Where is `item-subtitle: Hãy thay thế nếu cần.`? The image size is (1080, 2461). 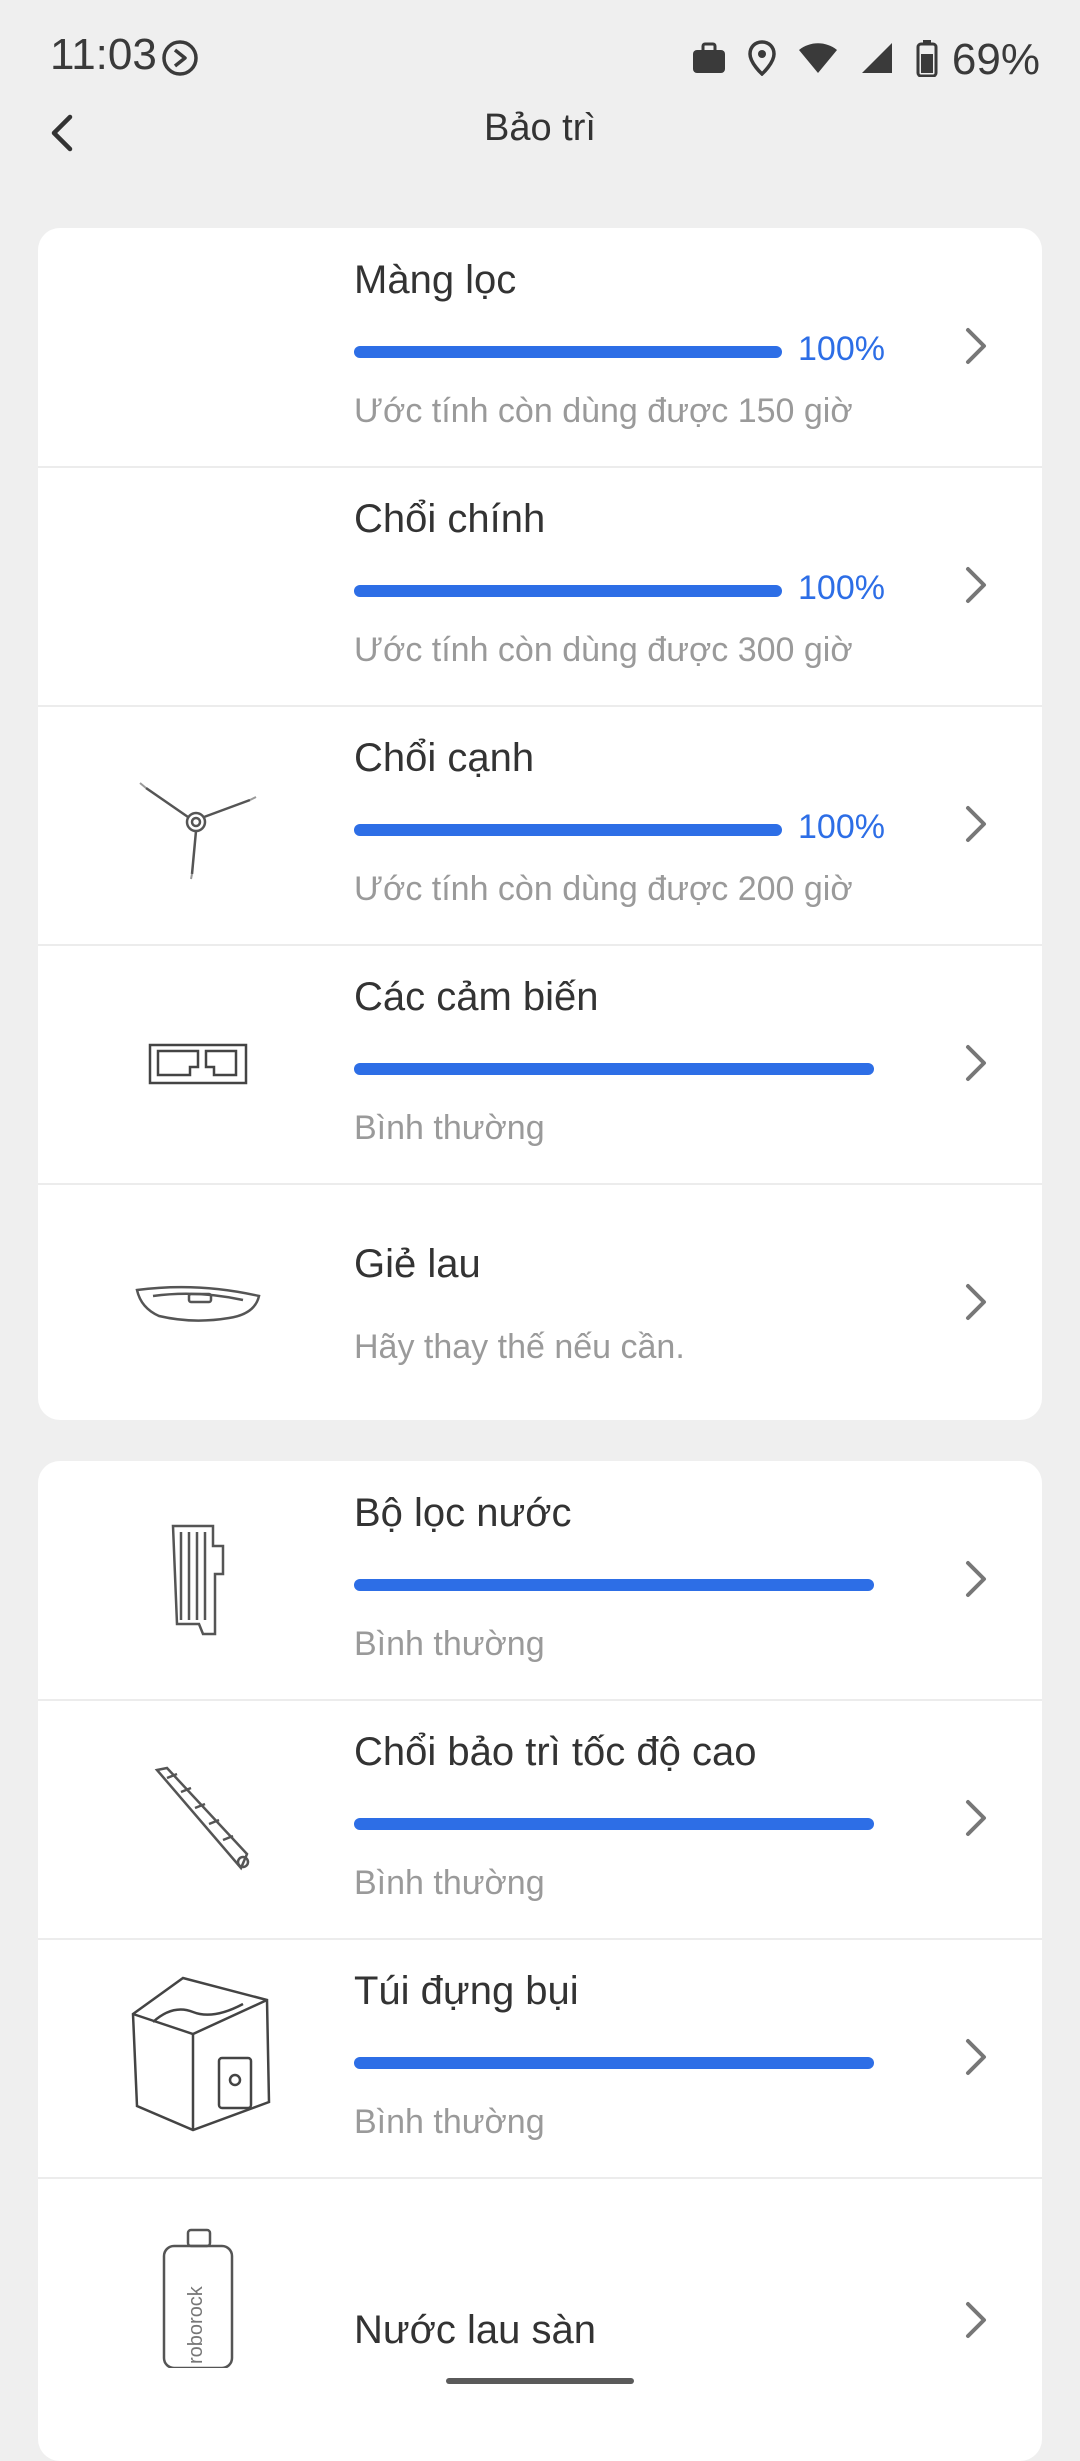
item-subtitle: Hãy thay thế nếu cần. is located at coordinates (519, 1347).